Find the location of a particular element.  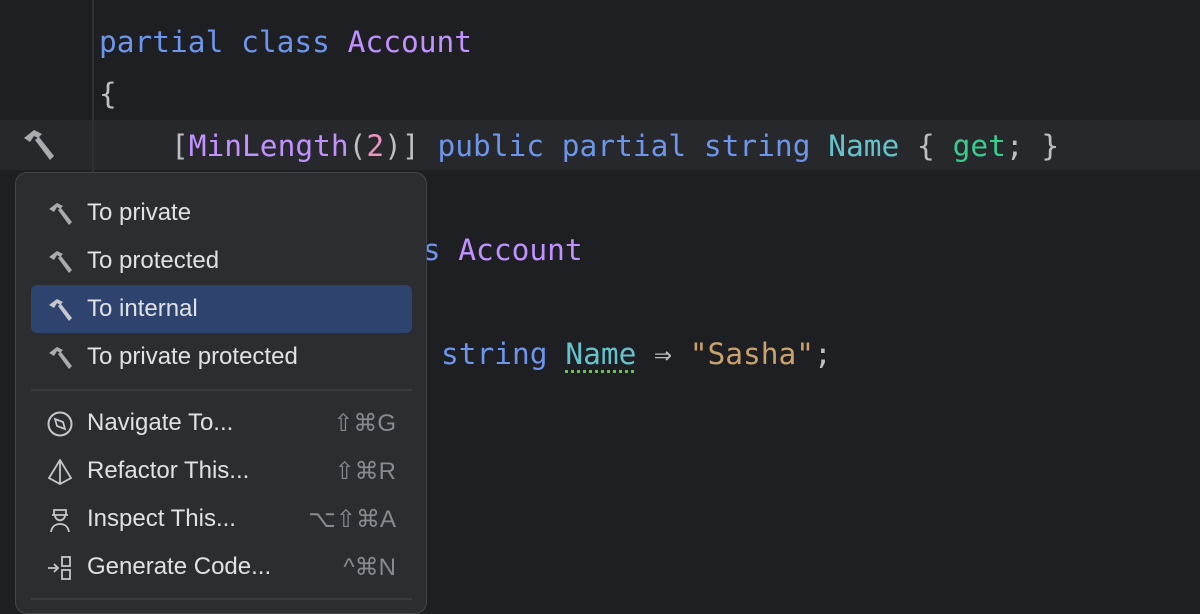

accessor: get is located at coordinates (979, 146).